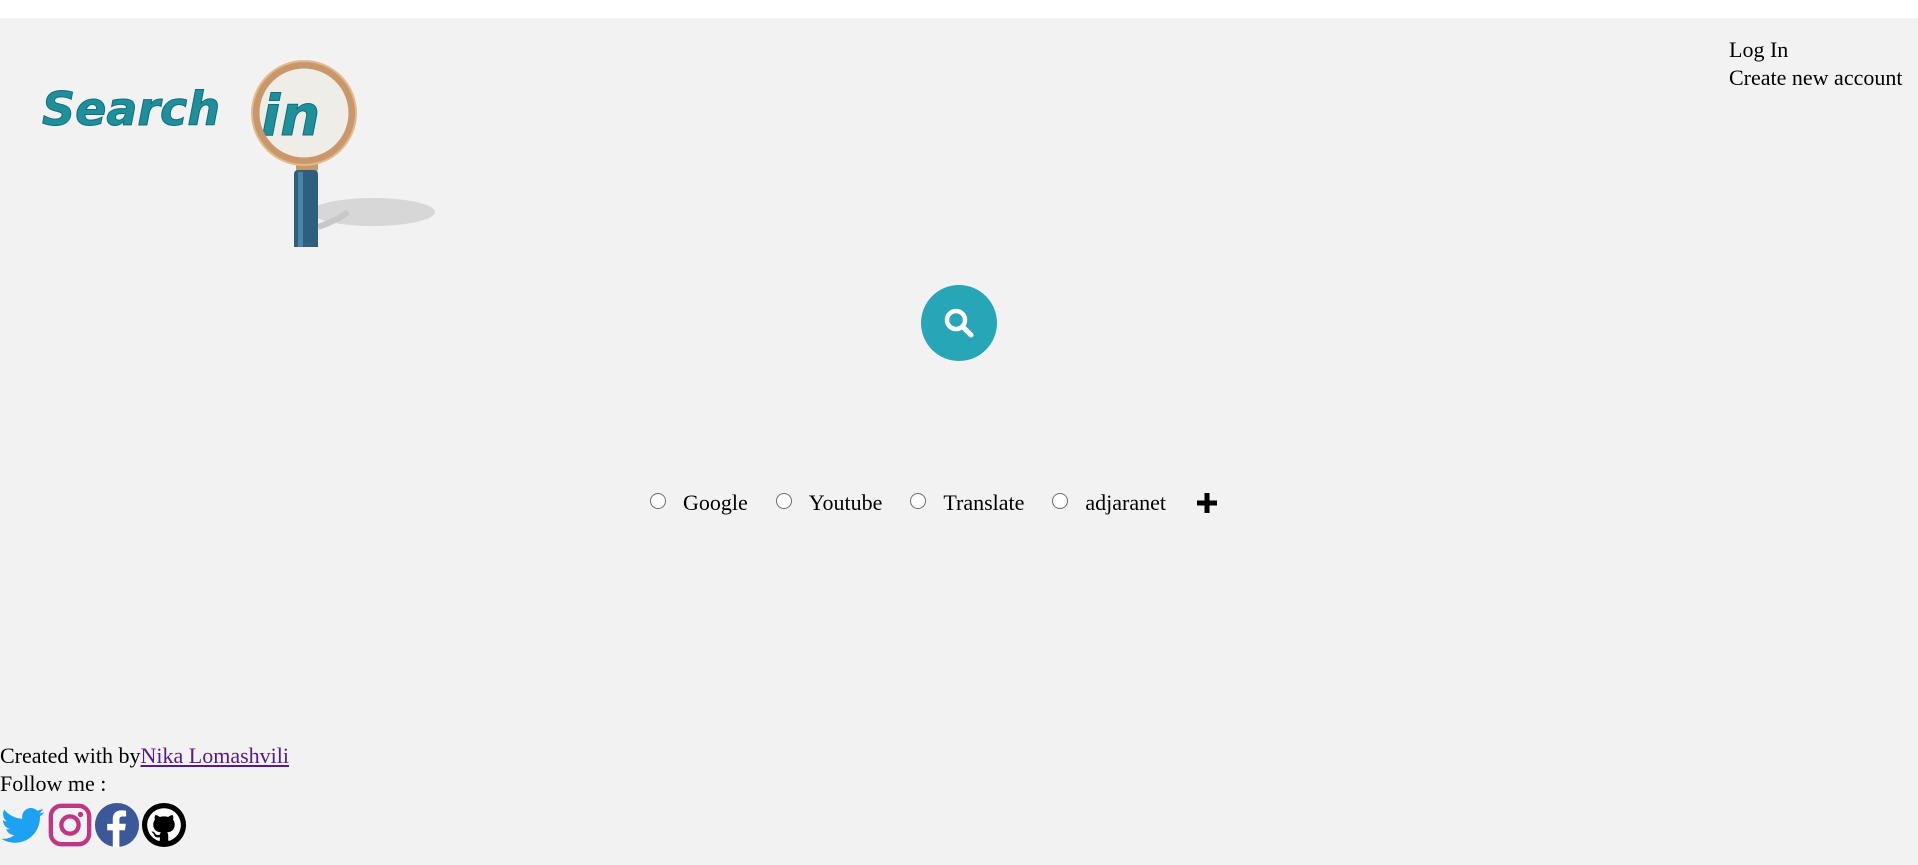 The width and height of the screenshot is (1918, 865). Describe the element at coordinates (845, 502) in the screenshot. I see `engine-label: Youtube` at that location.